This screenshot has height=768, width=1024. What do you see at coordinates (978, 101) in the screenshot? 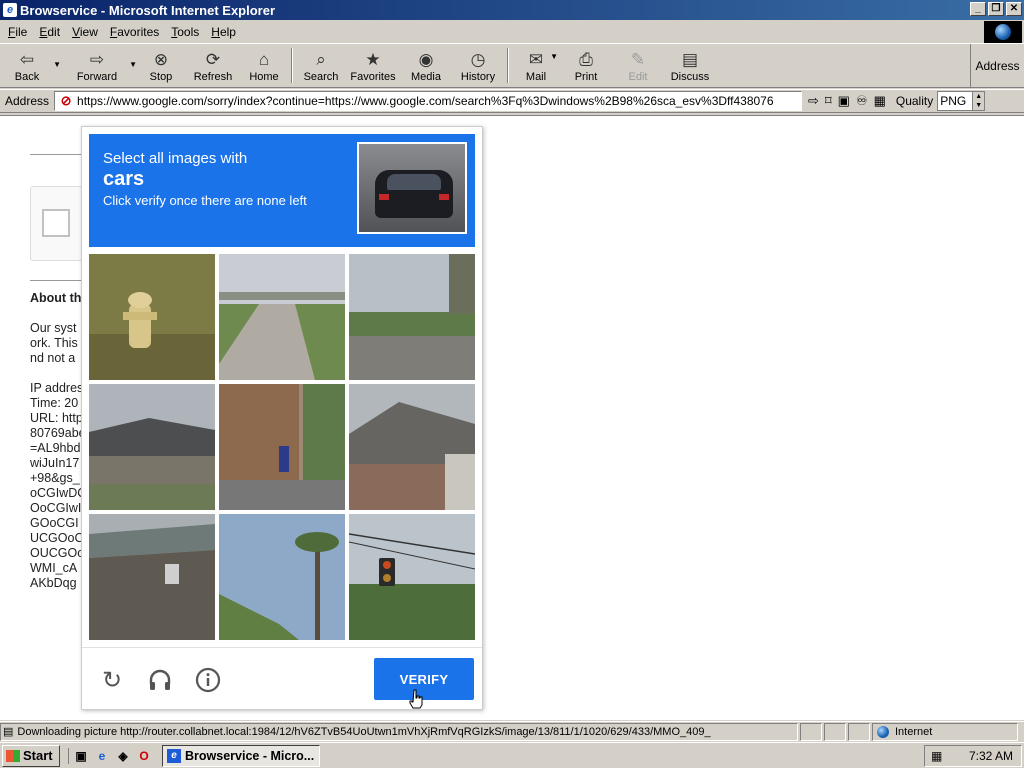
I see `spinner-icon: ▲ ▼` at bounding box center [978, 101].